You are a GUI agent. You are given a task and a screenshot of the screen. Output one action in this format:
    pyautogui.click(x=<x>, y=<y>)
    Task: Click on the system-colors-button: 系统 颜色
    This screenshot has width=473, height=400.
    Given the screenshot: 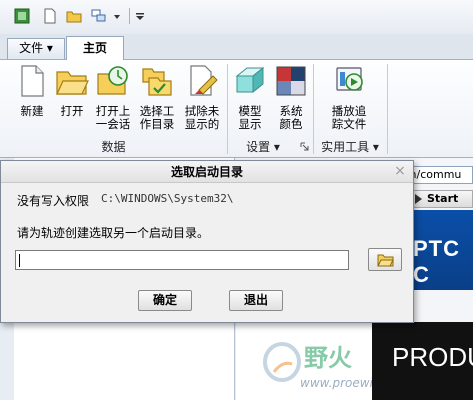 What is the action you would take?
    pyautogui.click(x=291, y=97)
    